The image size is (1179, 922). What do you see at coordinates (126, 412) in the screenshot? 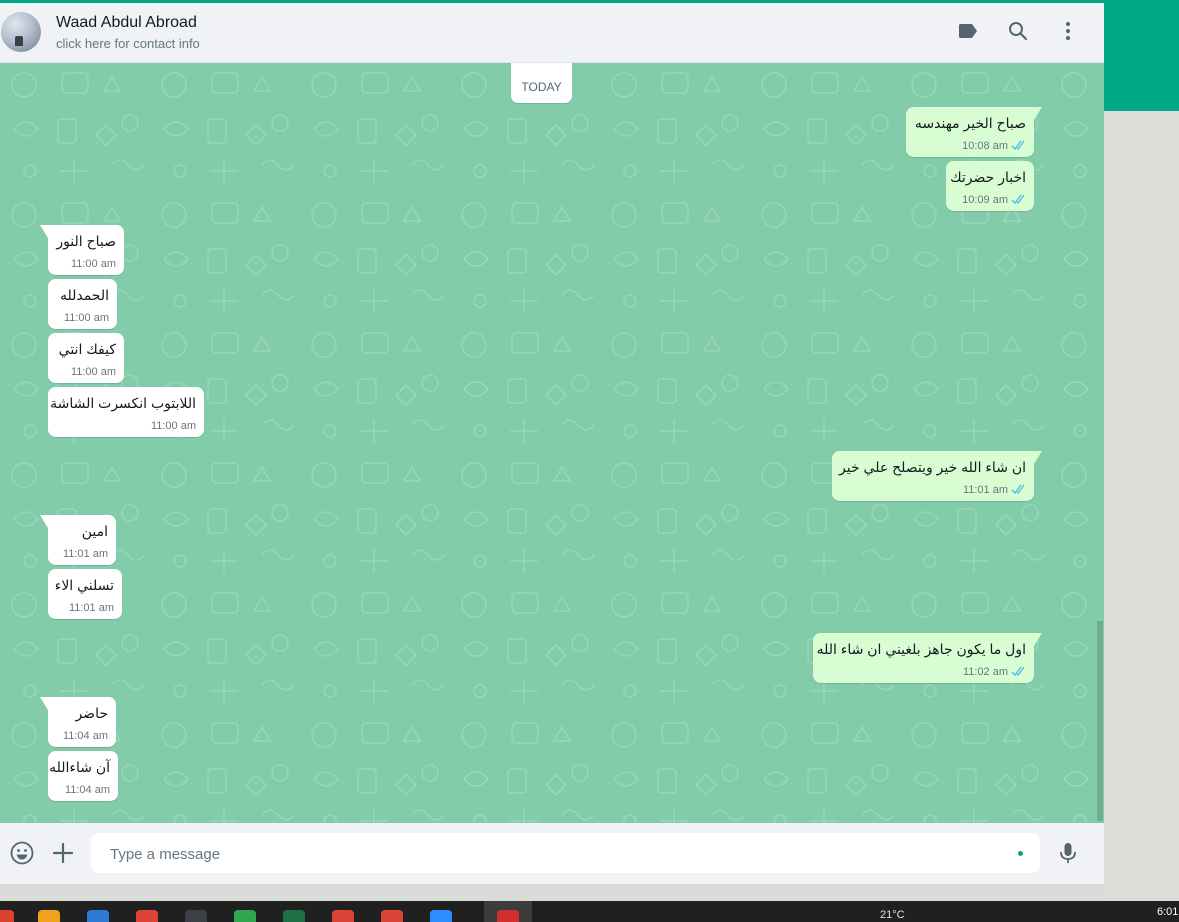
I see `message-bubble-incoming: اللابتوب انكسرت الشاشة 11:00 am` at bounding box center [126, 412].